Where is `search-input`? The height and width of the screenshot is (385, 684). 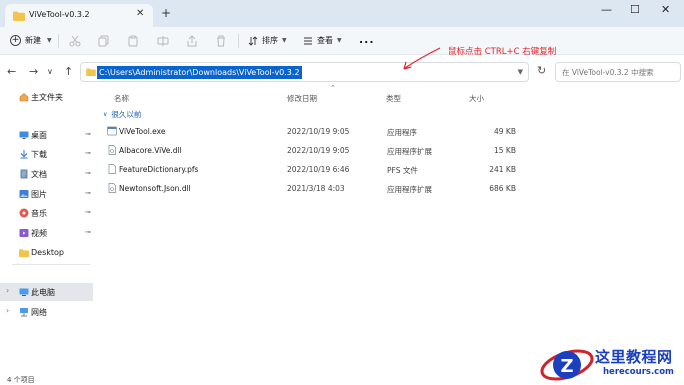
search-input is located at coordinates (618, 72).